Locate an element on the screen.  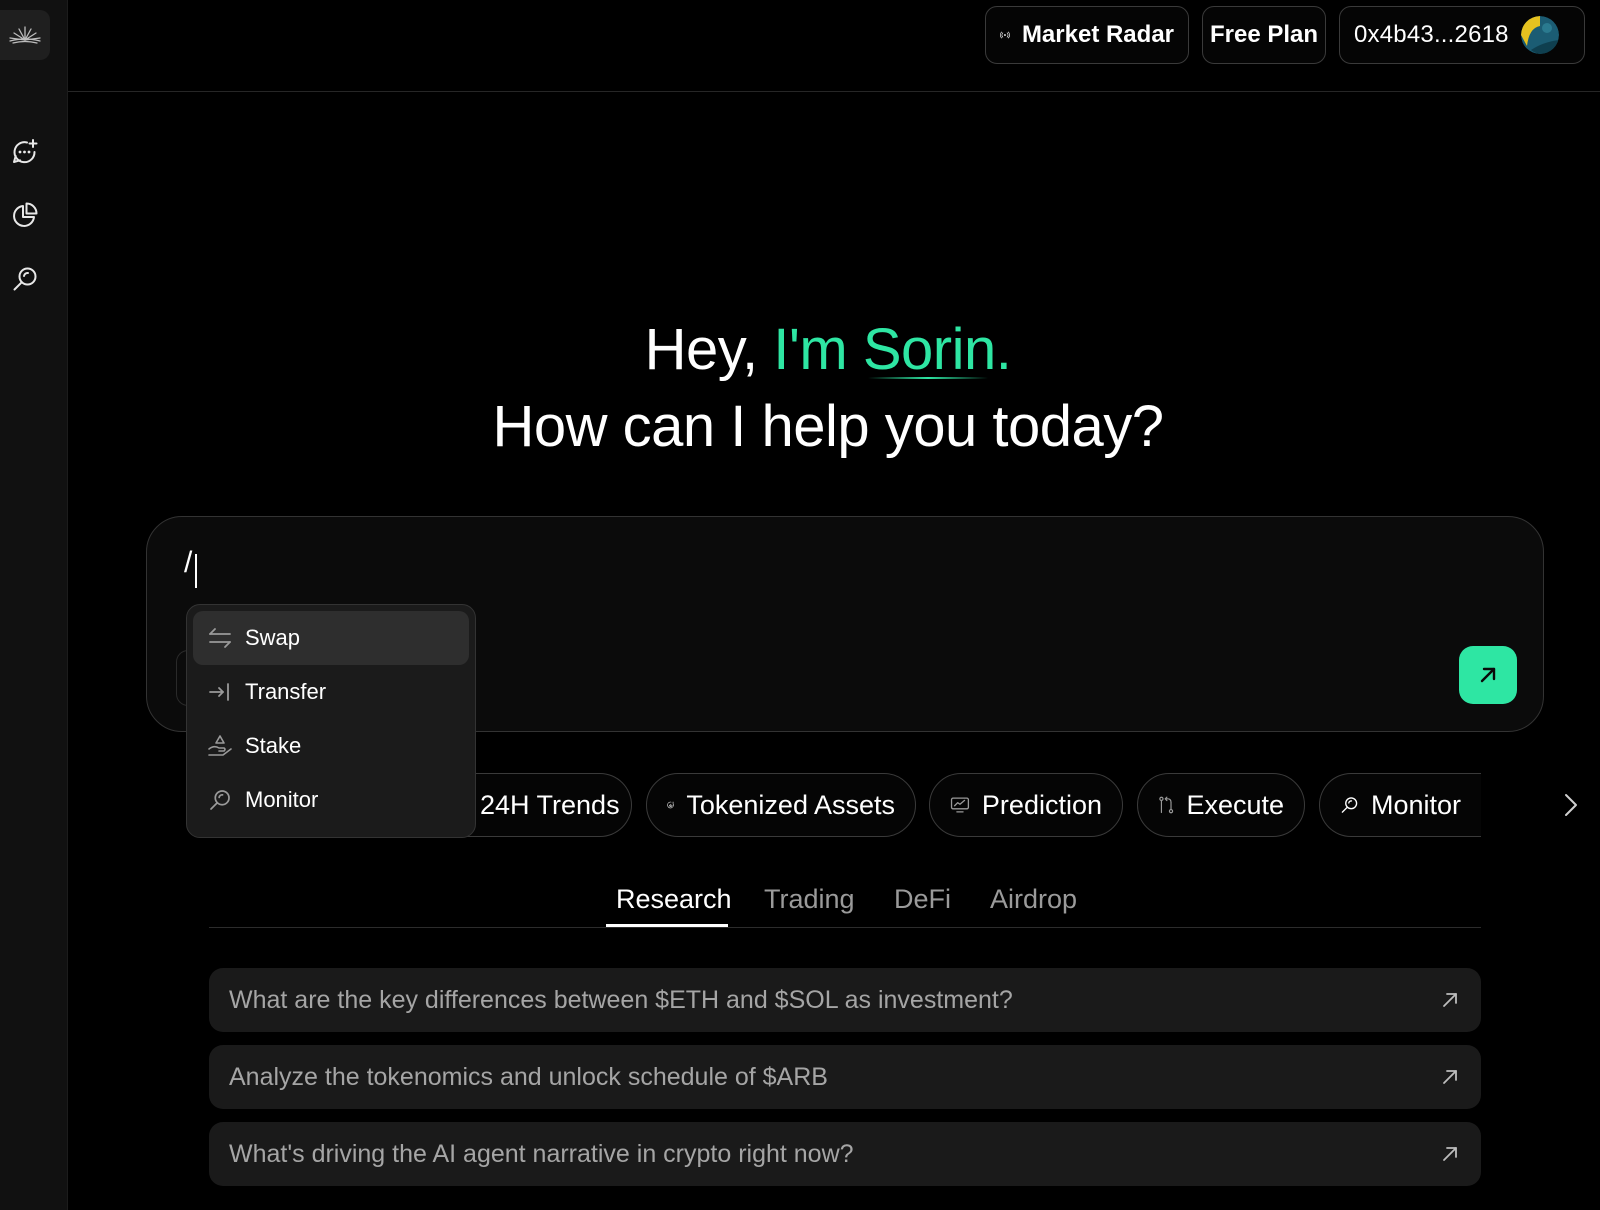
new-chat-icon is located at coordinates (25, 151).